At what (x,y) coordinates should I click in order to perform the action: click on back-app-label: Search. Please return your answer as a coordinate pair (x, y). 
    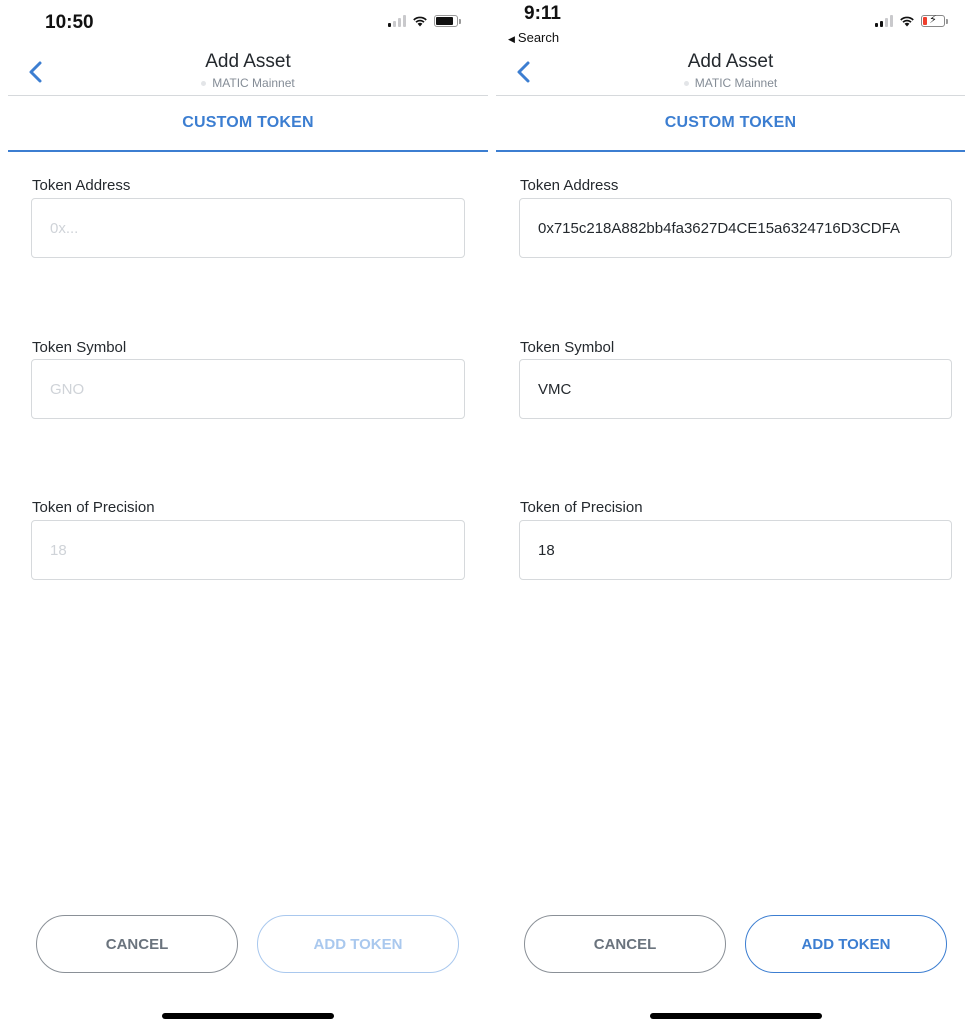
    Looking at the image, I should click on (538, 37).